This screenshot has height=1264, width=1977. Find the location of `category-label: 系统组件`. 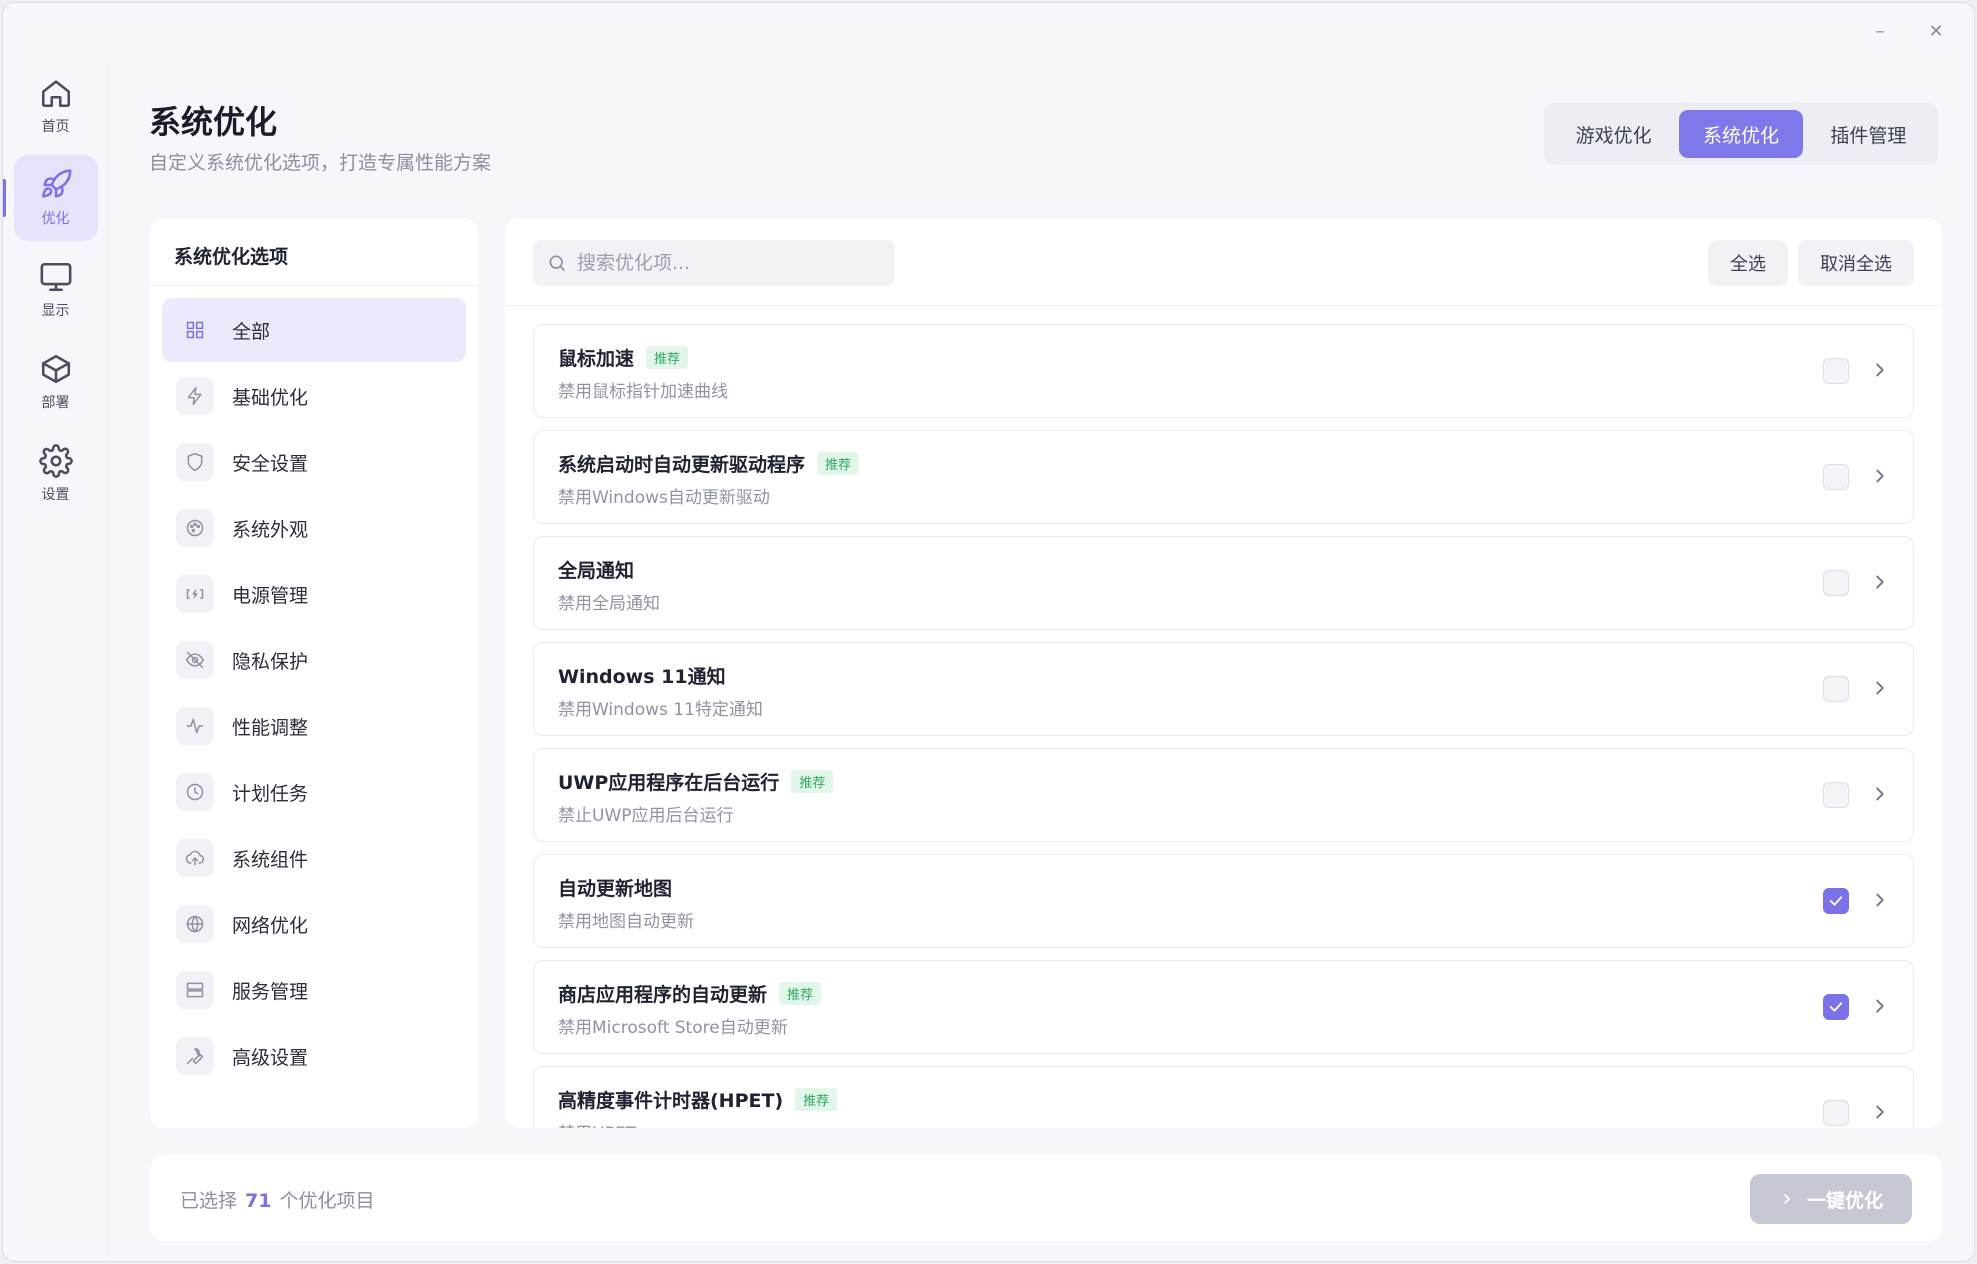

category-label: 系统组件 is located at coordinates (270, 859).